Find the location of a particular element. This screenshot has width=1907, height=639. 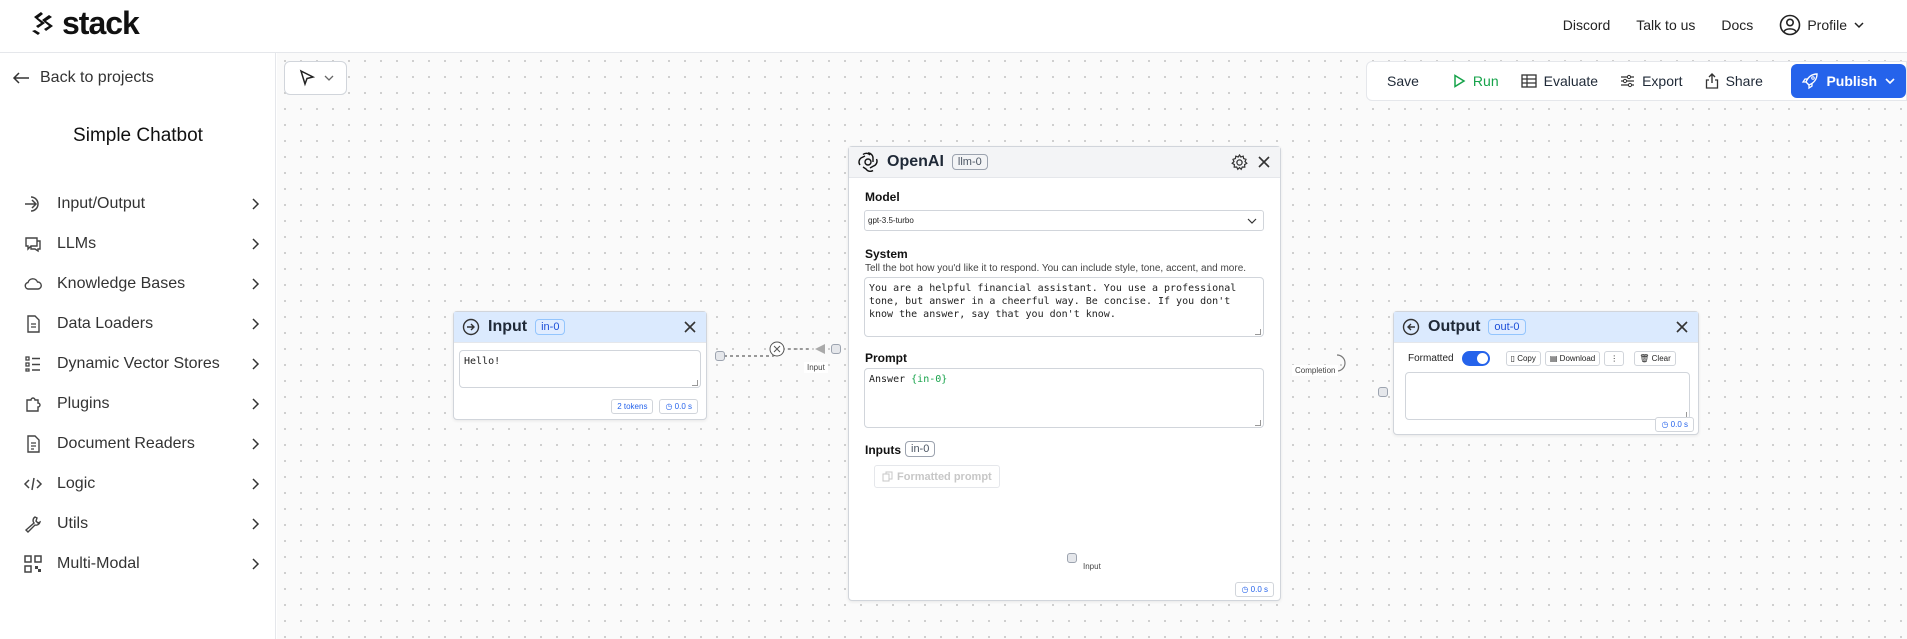

more-options-label: ⋮ is located at coordinates (1614, 358).